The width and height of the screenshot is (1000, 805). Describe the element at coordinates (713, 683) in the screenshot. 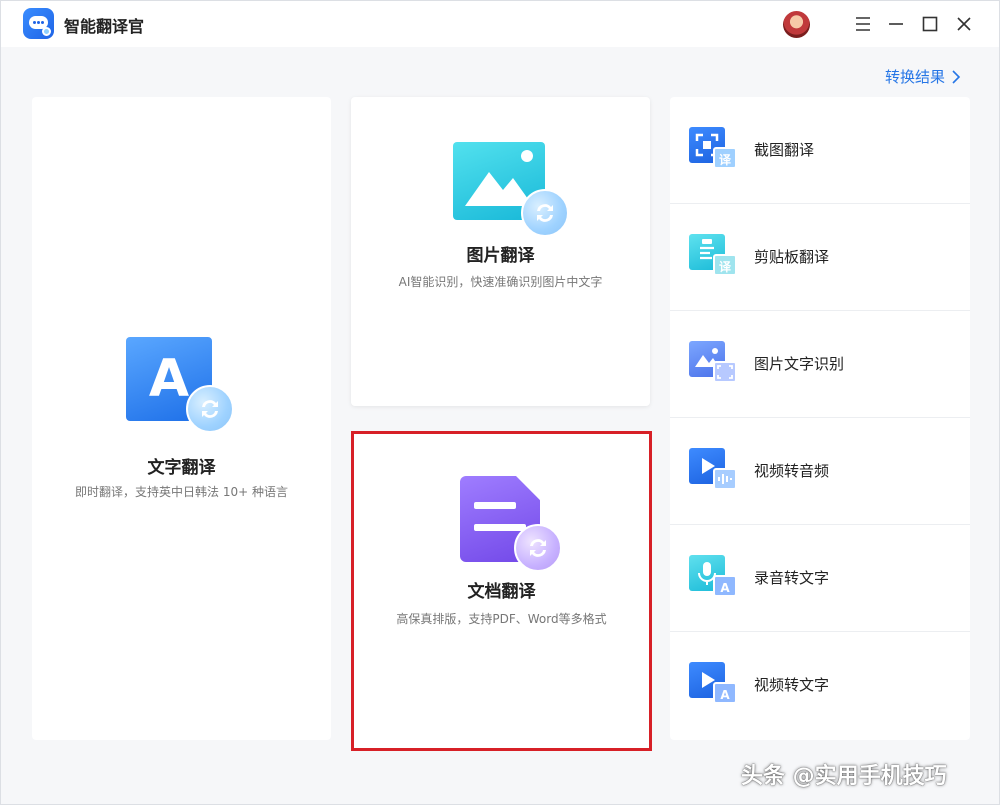

I see `video-to-text-icon: A` at that location.